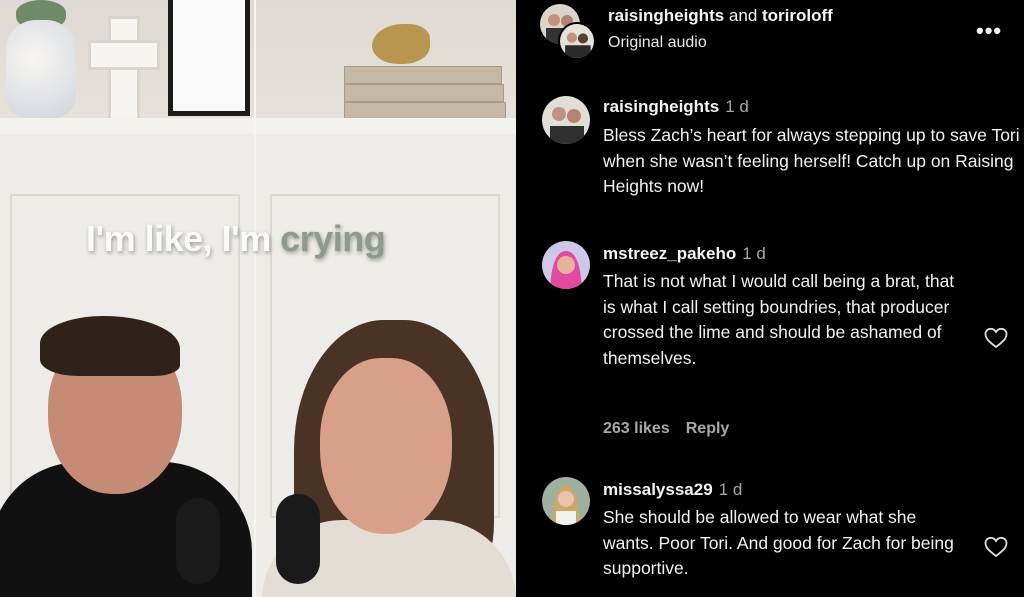 The width and height of the screenshot is (1024, 597). I want to click on audio-label: Original audio, so click(657, 43).